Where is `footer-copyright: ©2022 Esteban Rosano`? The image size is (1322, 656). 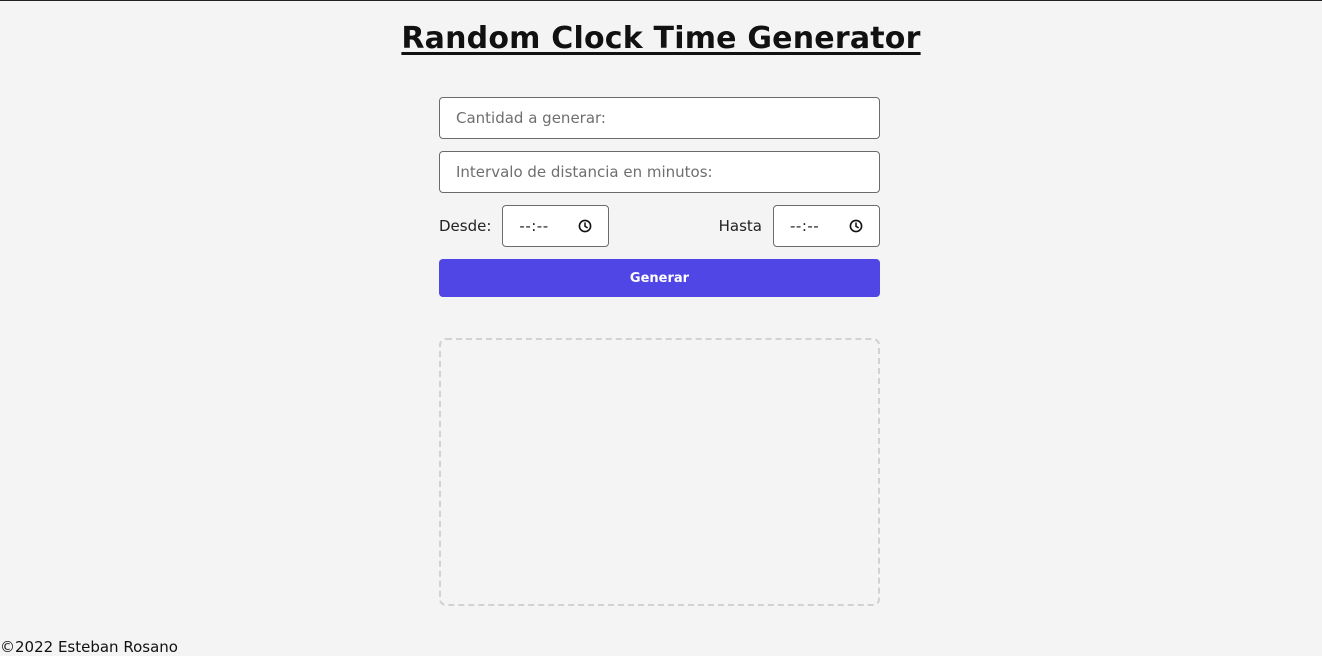 footer-copyright: ©2022 Esteban Rosano is located at coordinates (89, 647).